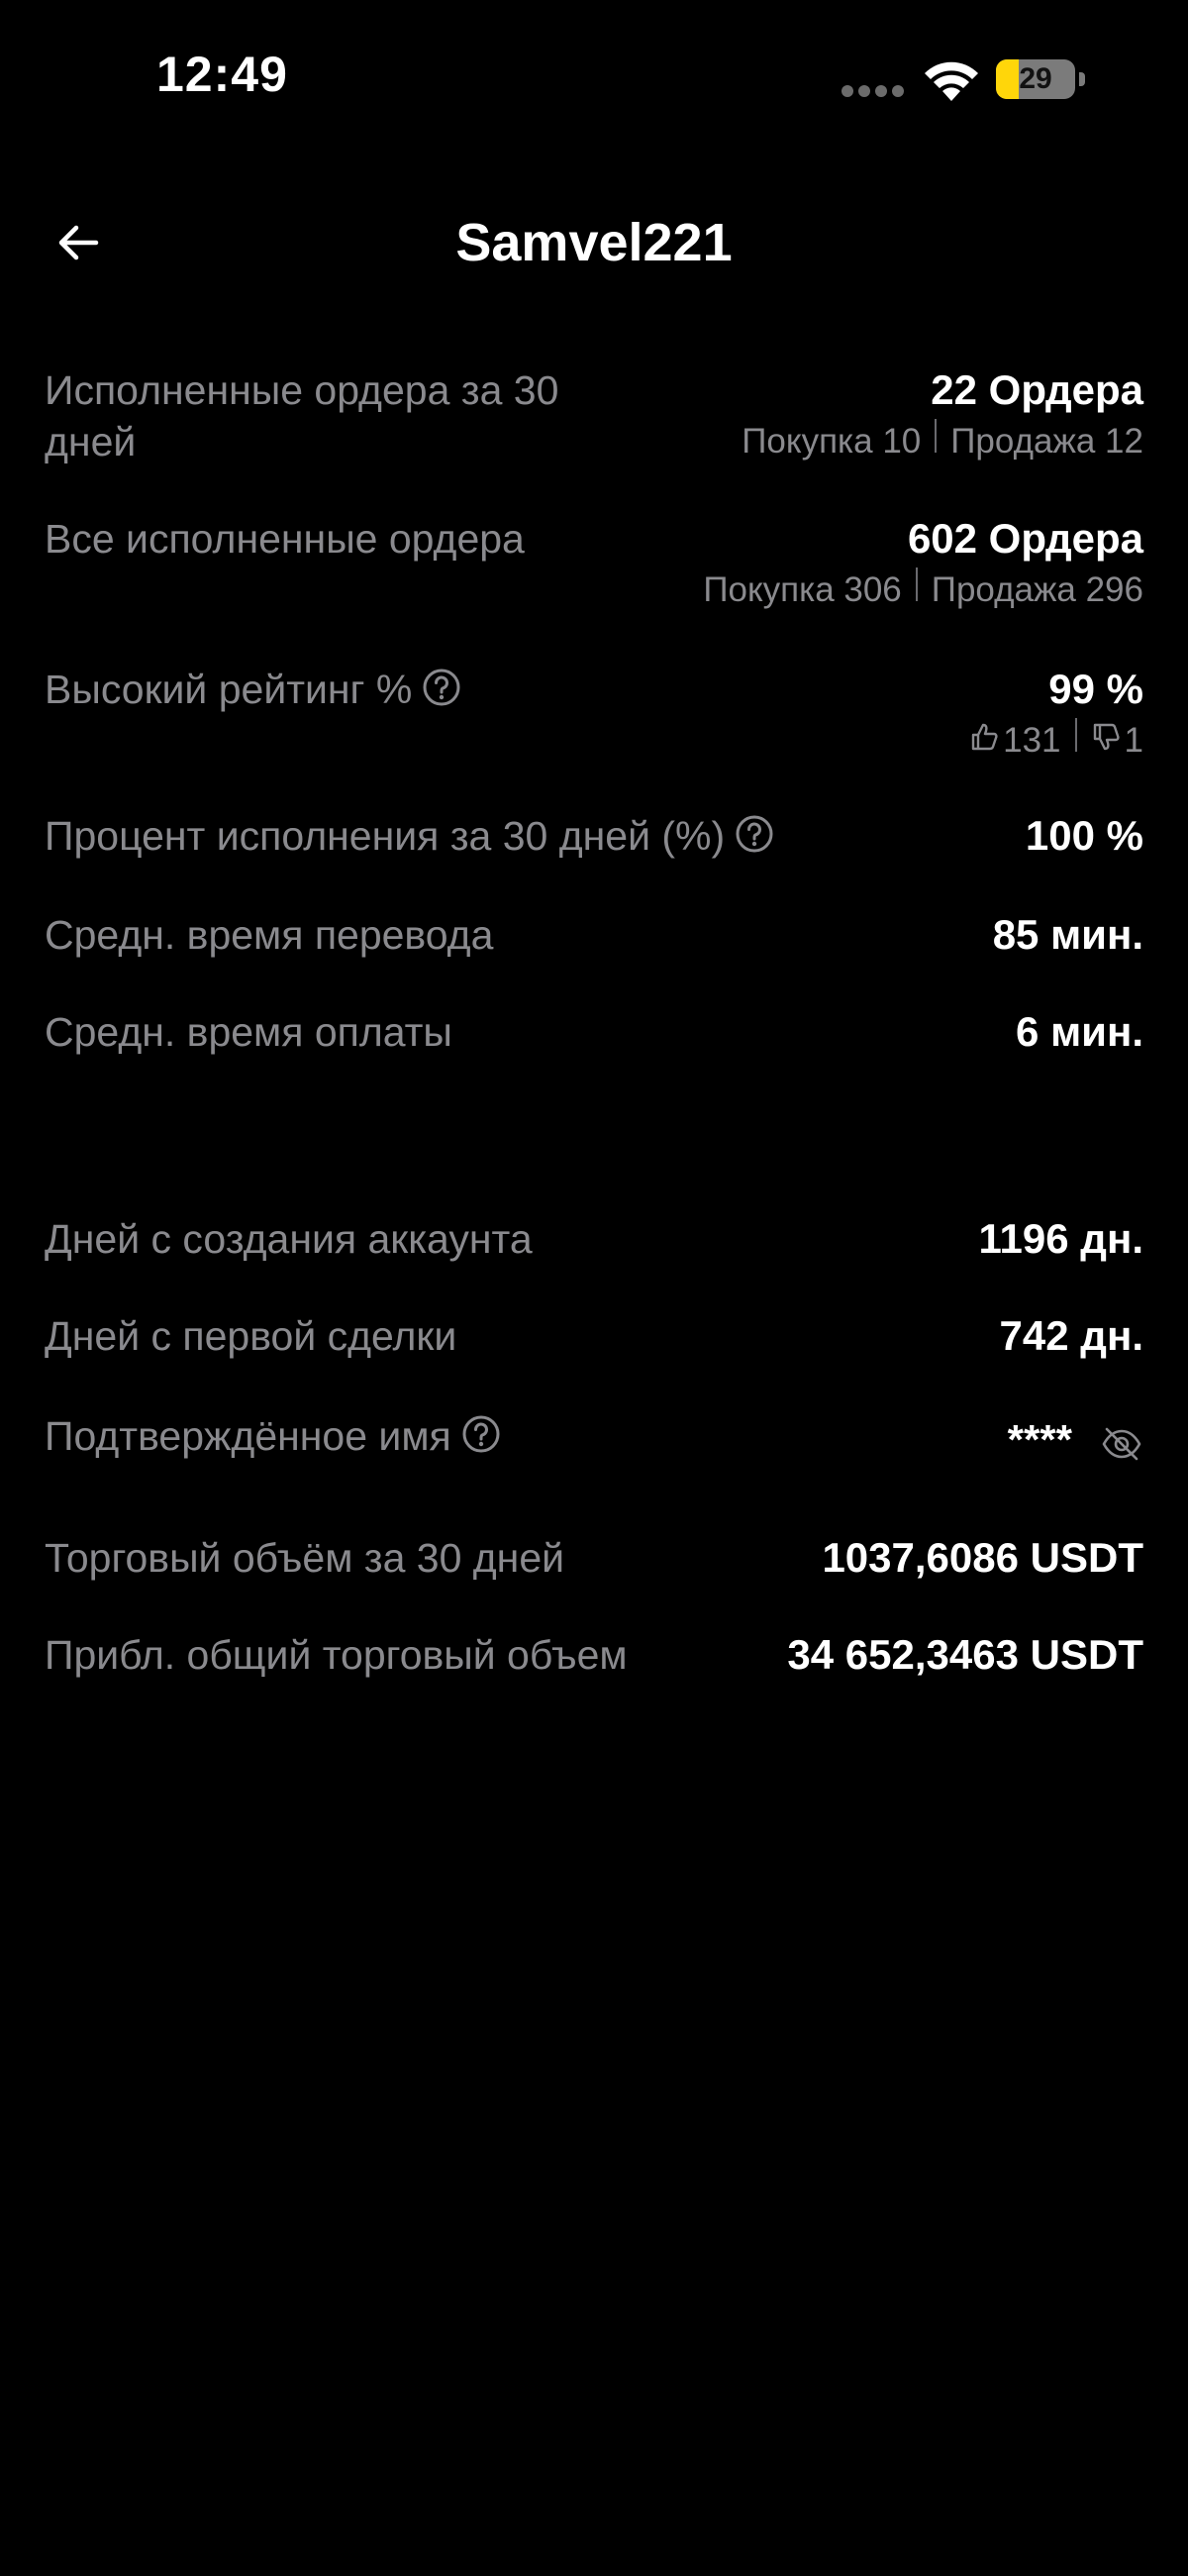 This screenshot has height=2576, width=1188. I want to click on buy-count: Покупка 10, so click(832, 441).